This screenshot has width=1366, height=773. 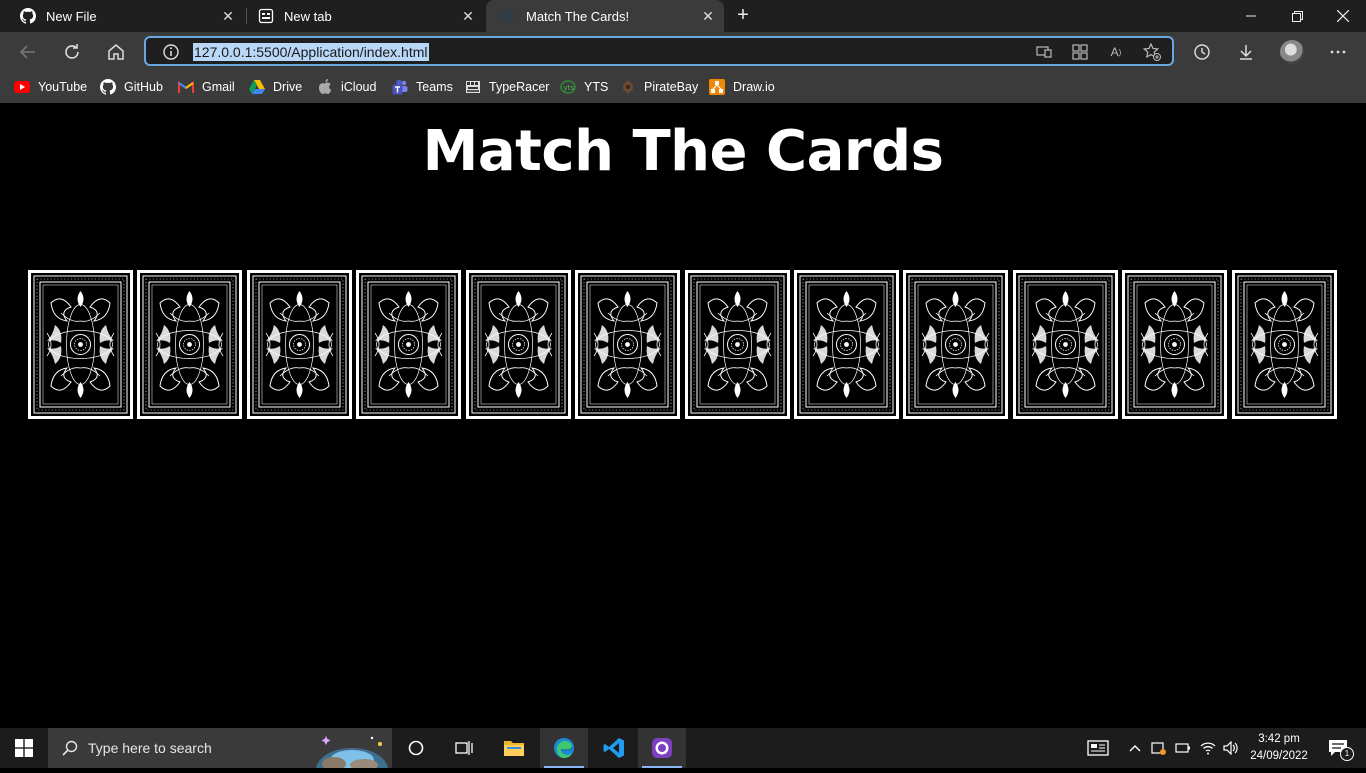 What do you see at coordinates (218, 87) in the screenshot?
I see `bookmark-label: Gmail` at bounding box center [218, 87].